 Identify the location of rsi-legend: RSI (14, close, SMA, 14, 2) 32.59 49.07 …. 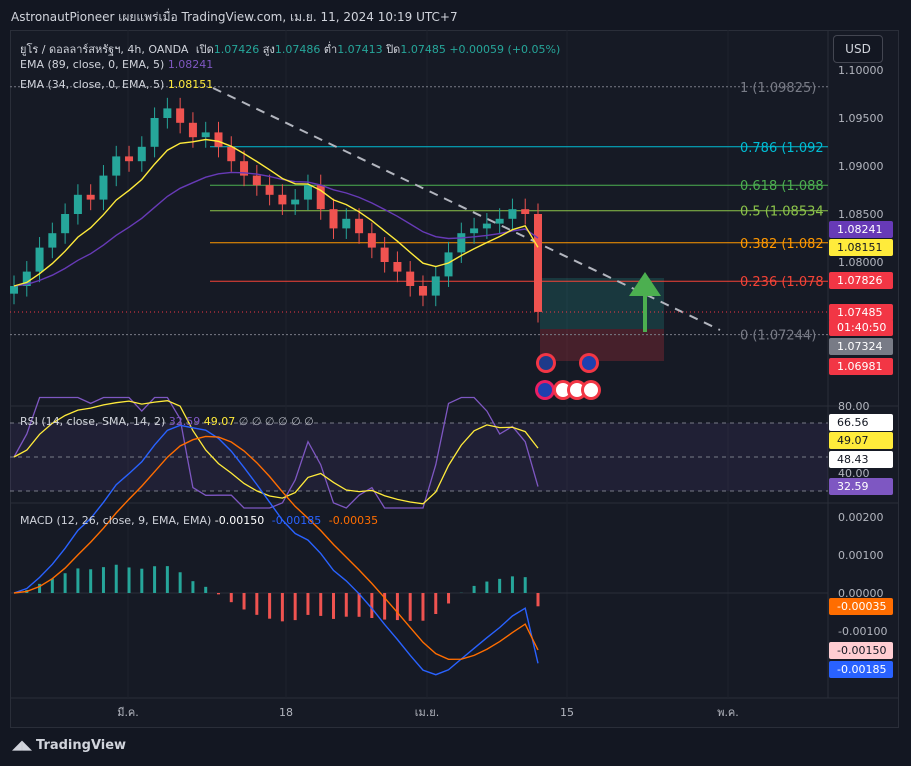
(167, 421).